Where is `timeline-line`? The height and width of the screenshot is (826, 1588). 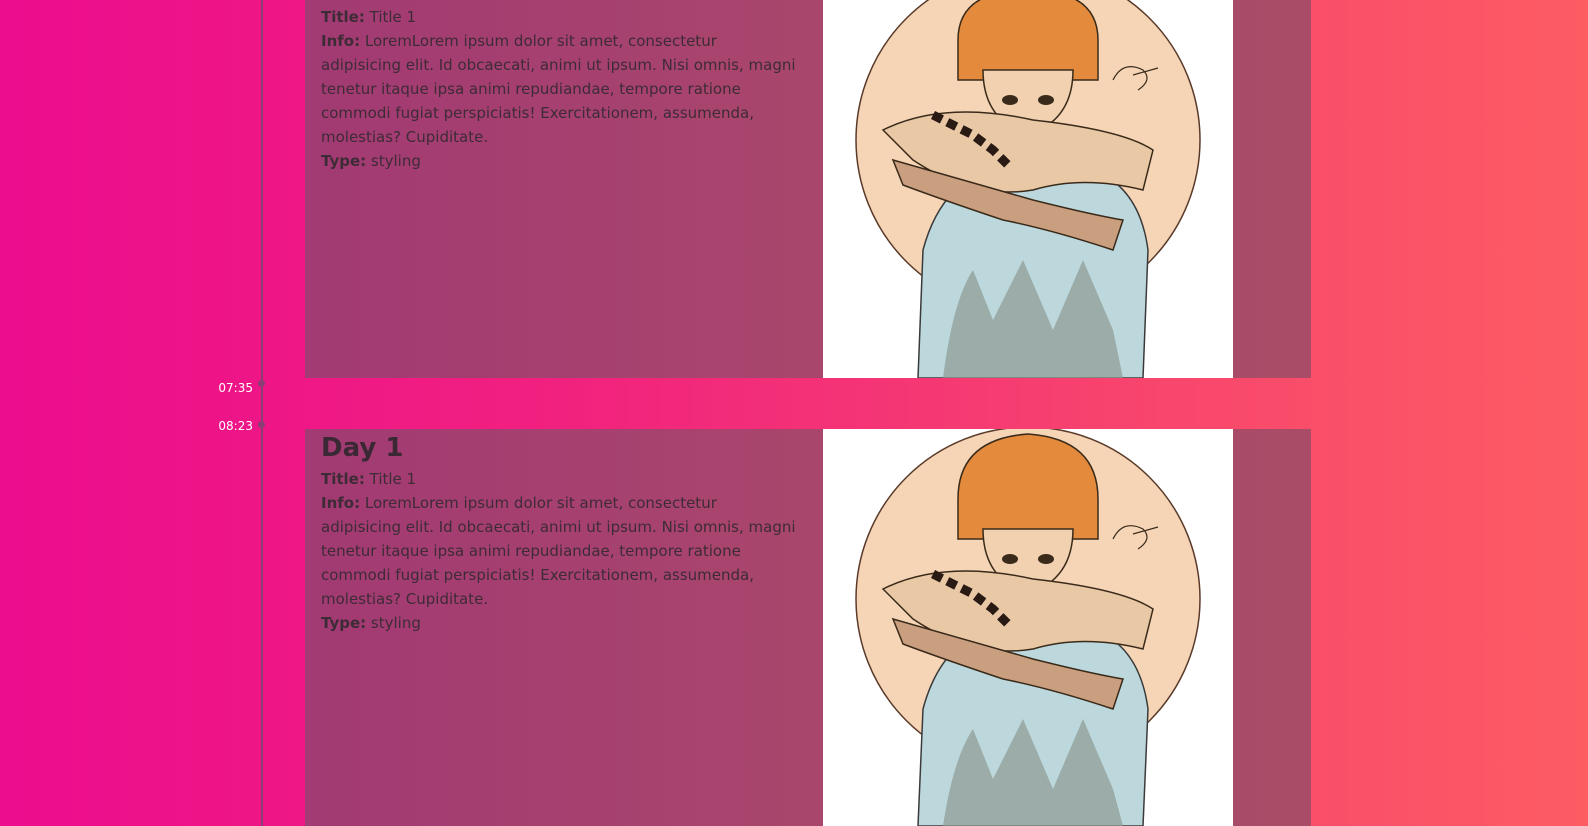 timeline-line is located at coordinates (262, 413).